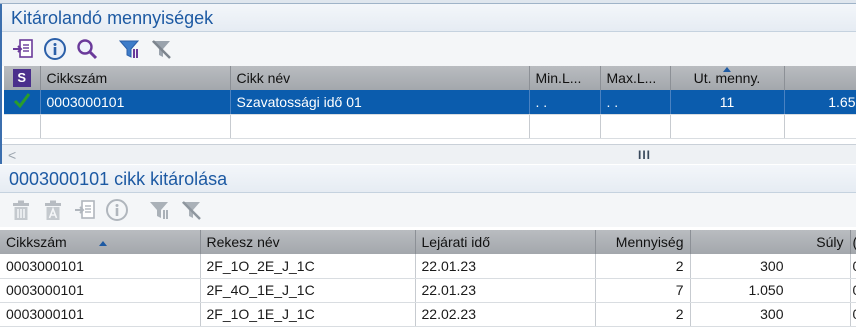 Image resolution: width=856 pixels, height=332 pixels. I want to click on column-header-mennyiseg: Mennyiség, so click(643, 242).